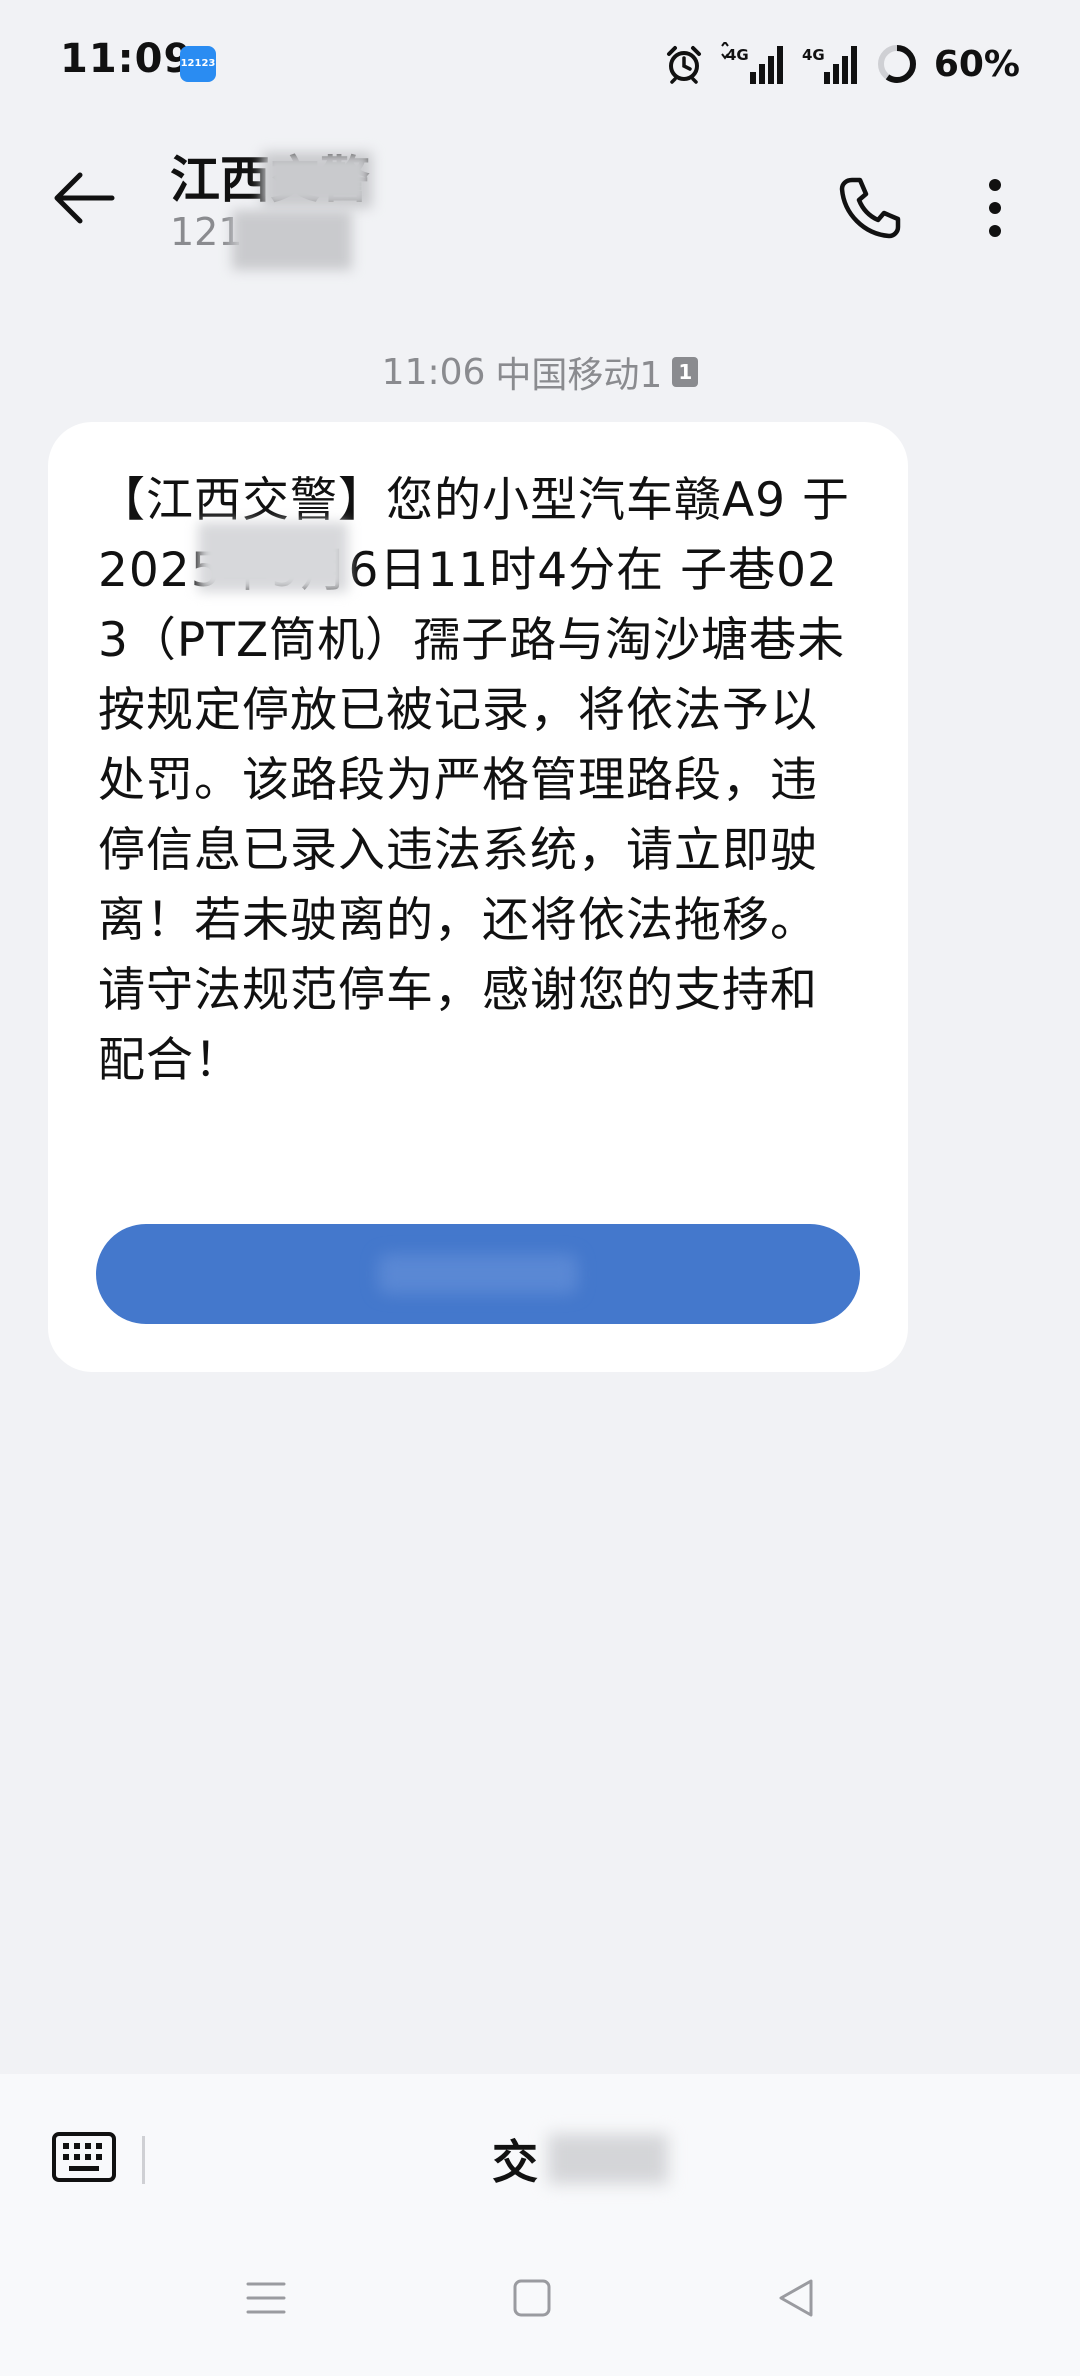  Describe the element at coordinates (540, 210) in the screenshot. I see `conversation-header: 江西交警 121` at that location.